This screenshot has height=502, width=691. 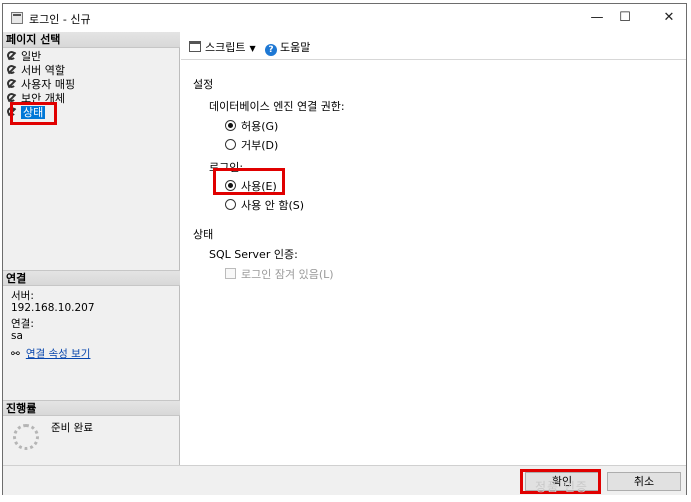 What do you see at coordinates (33, 113) in the screenshot?
I see `status-highlight-box` at bounding box center [33, 113].